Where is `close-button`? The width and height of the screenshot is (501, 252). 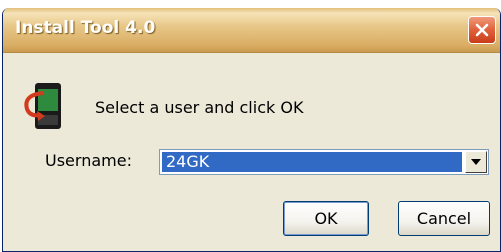 close-button is located at coordinates (482, 30).